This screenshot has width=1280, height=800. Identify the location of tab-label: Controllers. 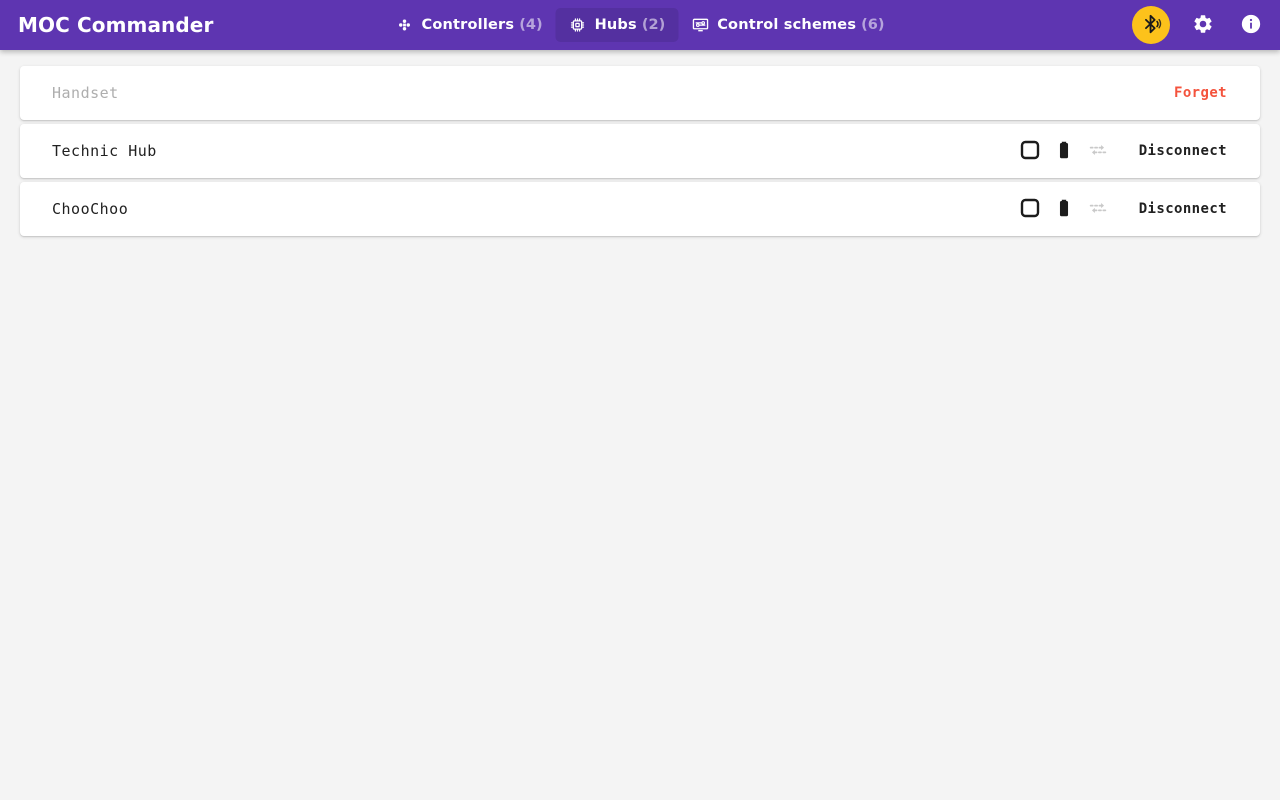
(468, 25).